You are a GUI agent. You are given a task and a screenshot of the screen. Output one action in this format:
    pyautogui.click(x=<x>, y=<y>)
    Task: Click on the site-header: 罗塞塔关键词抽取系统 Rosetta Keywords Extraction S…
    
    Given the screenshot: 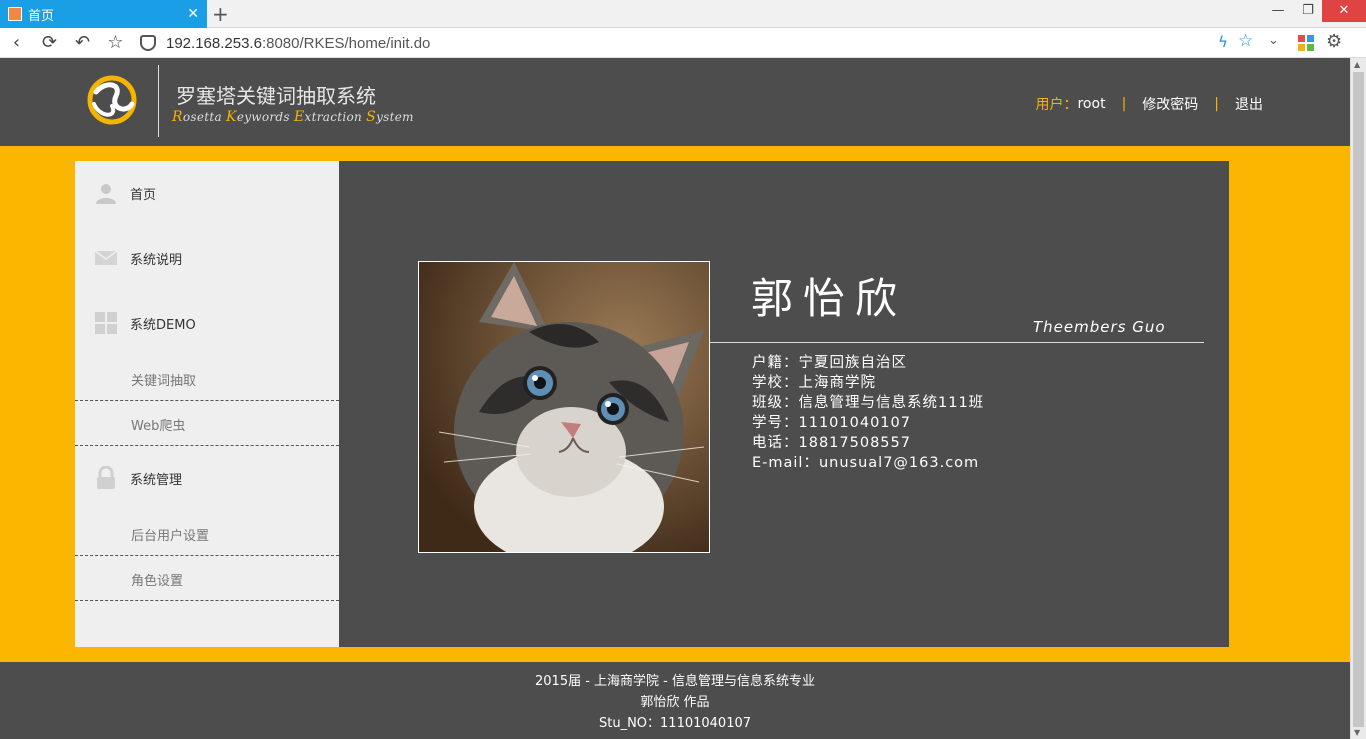 What is the action you would take?
    pyautogui.click(x=675, y=102)
    